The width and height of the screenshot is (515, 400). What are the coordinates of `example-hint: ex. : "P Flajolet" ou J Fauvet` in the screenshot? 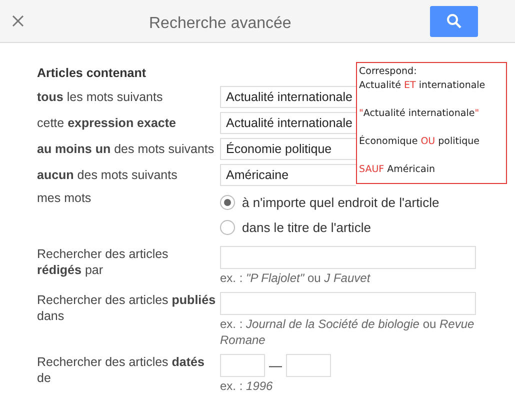 It's located at (296, 278).